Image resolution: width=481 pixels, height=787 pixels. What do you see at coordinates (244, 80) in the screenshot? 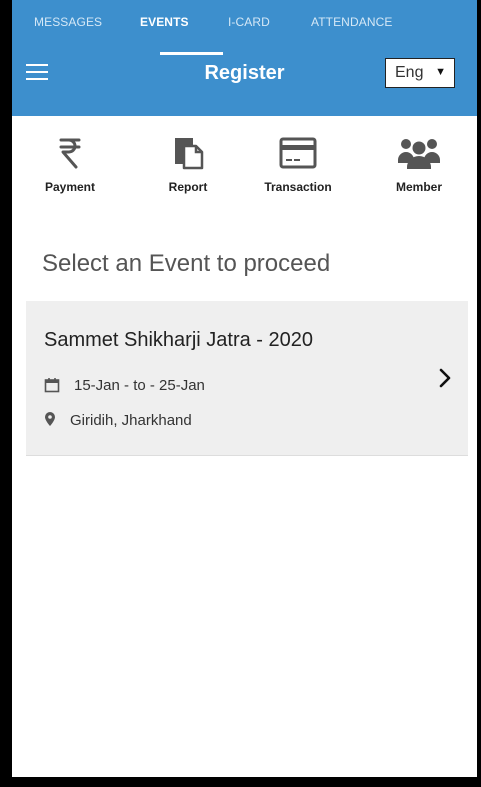
I see `app-toolbar: Register Eng ▼` at bounding box center [244, 80].